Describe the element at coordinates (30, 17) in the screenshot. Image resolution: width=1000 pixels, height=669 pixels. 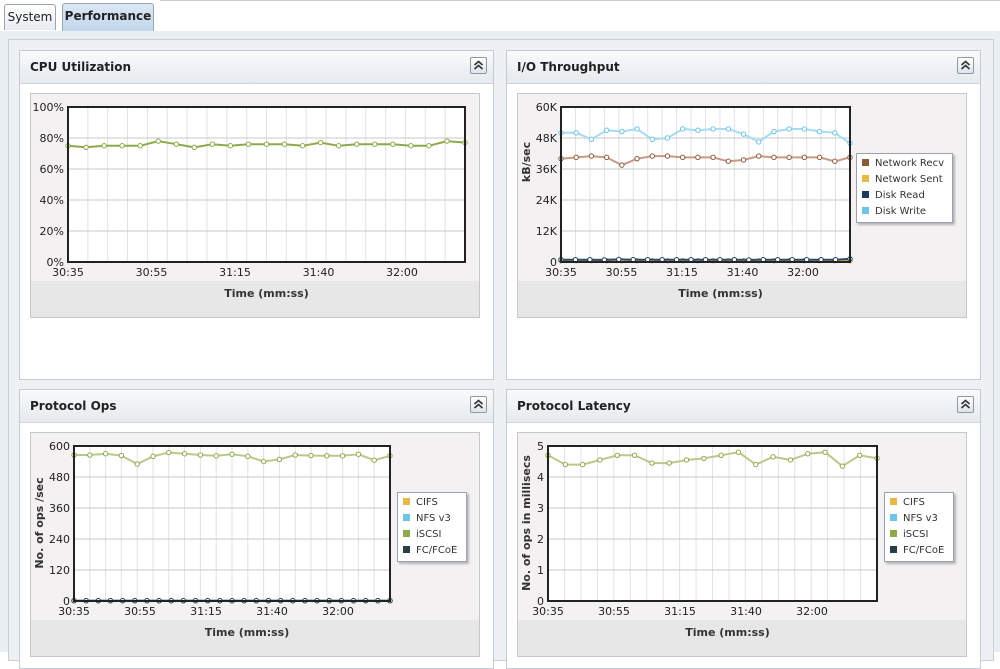
I see `tab-system: System` at that location.